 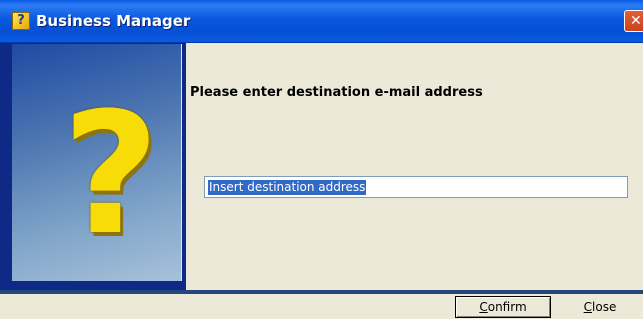 I want to click on window-close-button: ✕, so click(x=633, y=21).